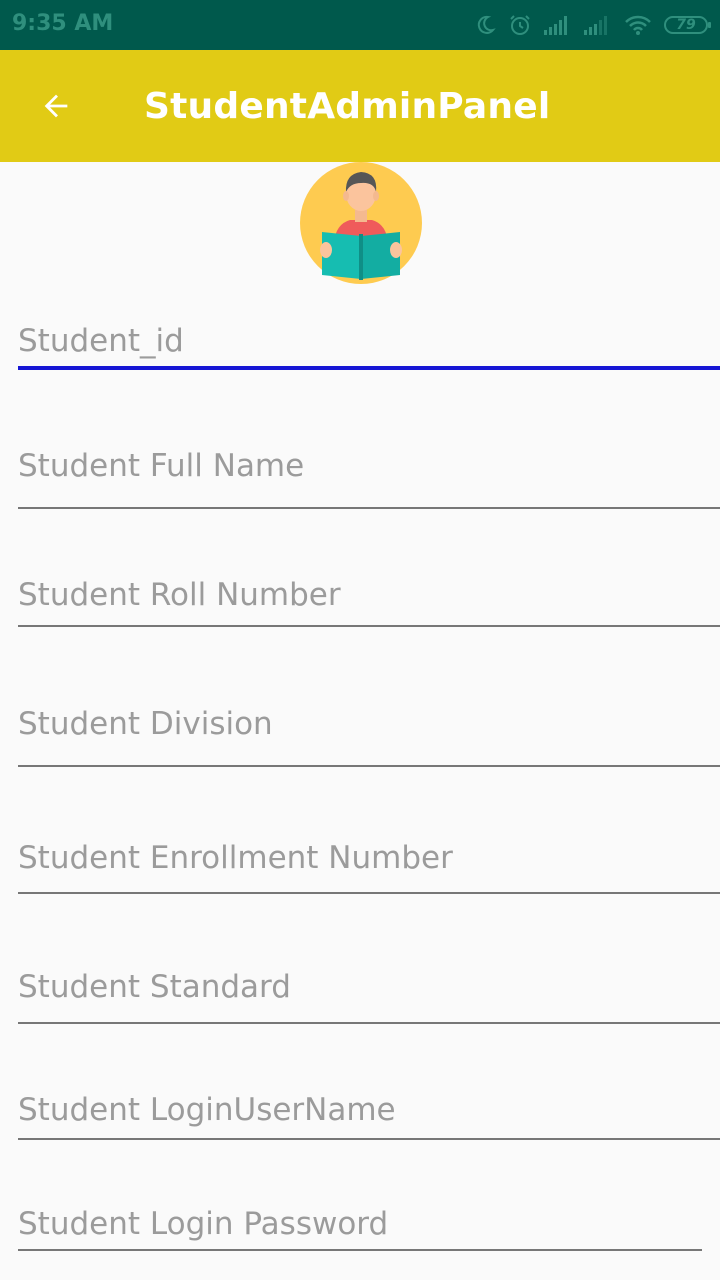 This screenshot has width=720, height=1280. I want to click on status-icons: 79, so click(592, 25).